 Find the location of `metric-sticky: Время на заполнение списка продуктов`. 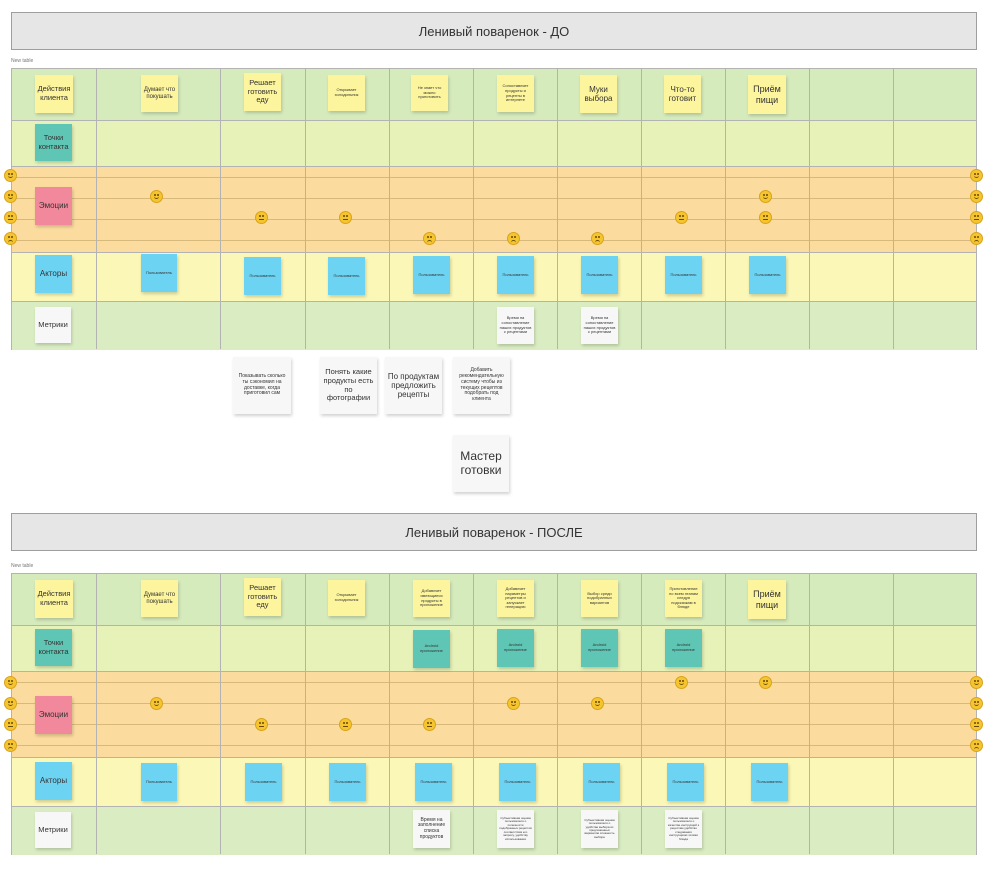

metric-sticky: Время на заполнение списка продуктов is located at coordinates (431, 829).